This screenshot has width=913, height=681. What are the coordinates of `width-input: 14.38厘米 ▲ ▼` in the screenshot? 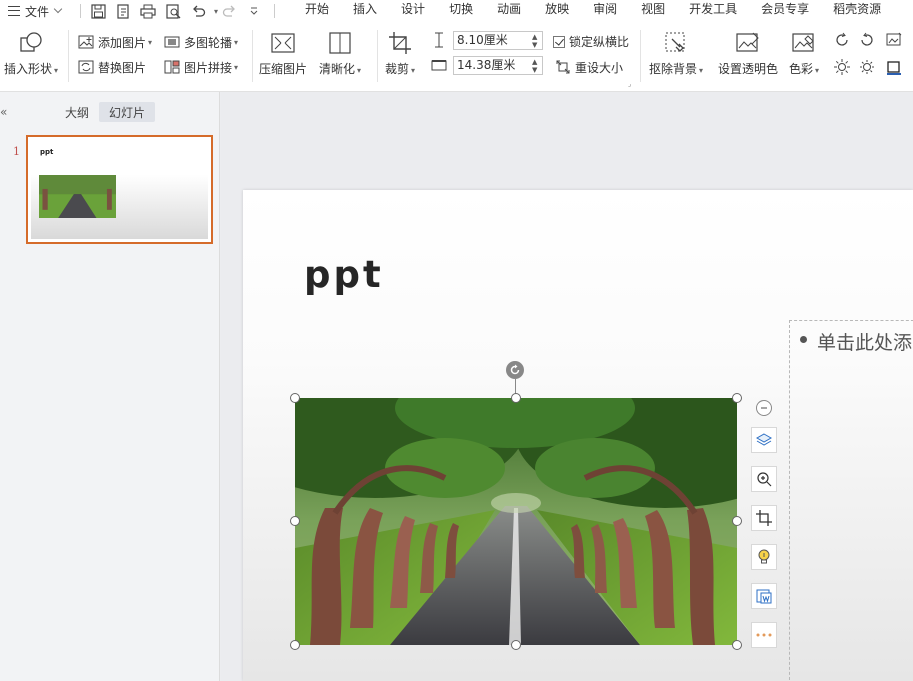 It's located at (498, 65).